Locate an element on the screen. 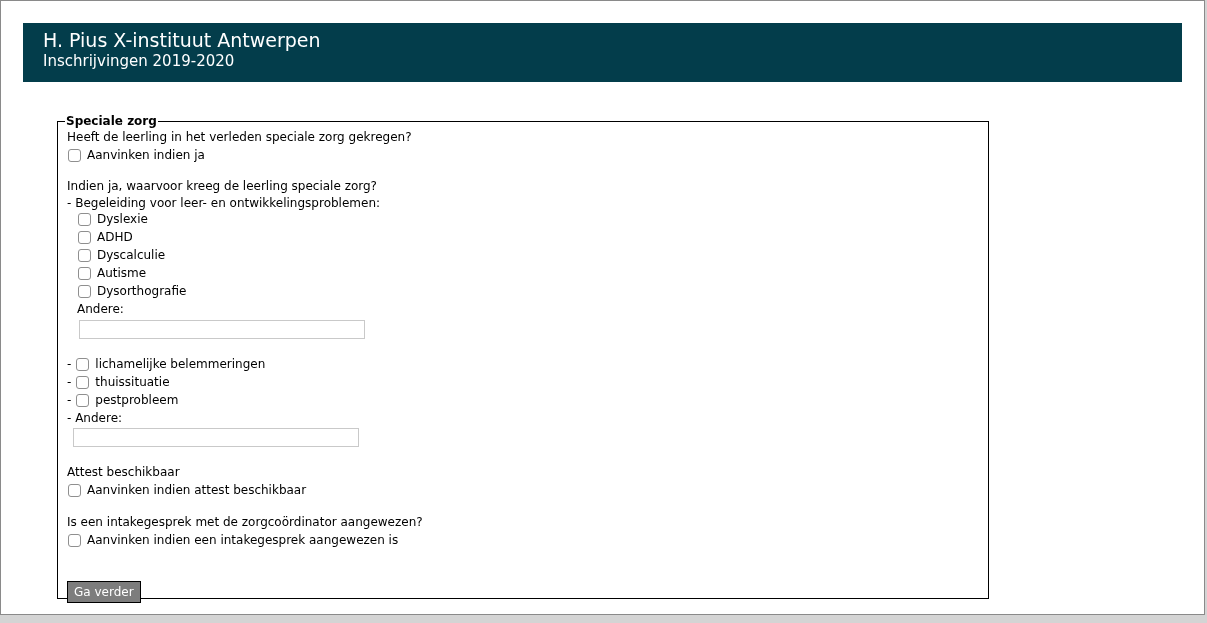  checkbox-label: ADHD is located at coordinates (115, 237).